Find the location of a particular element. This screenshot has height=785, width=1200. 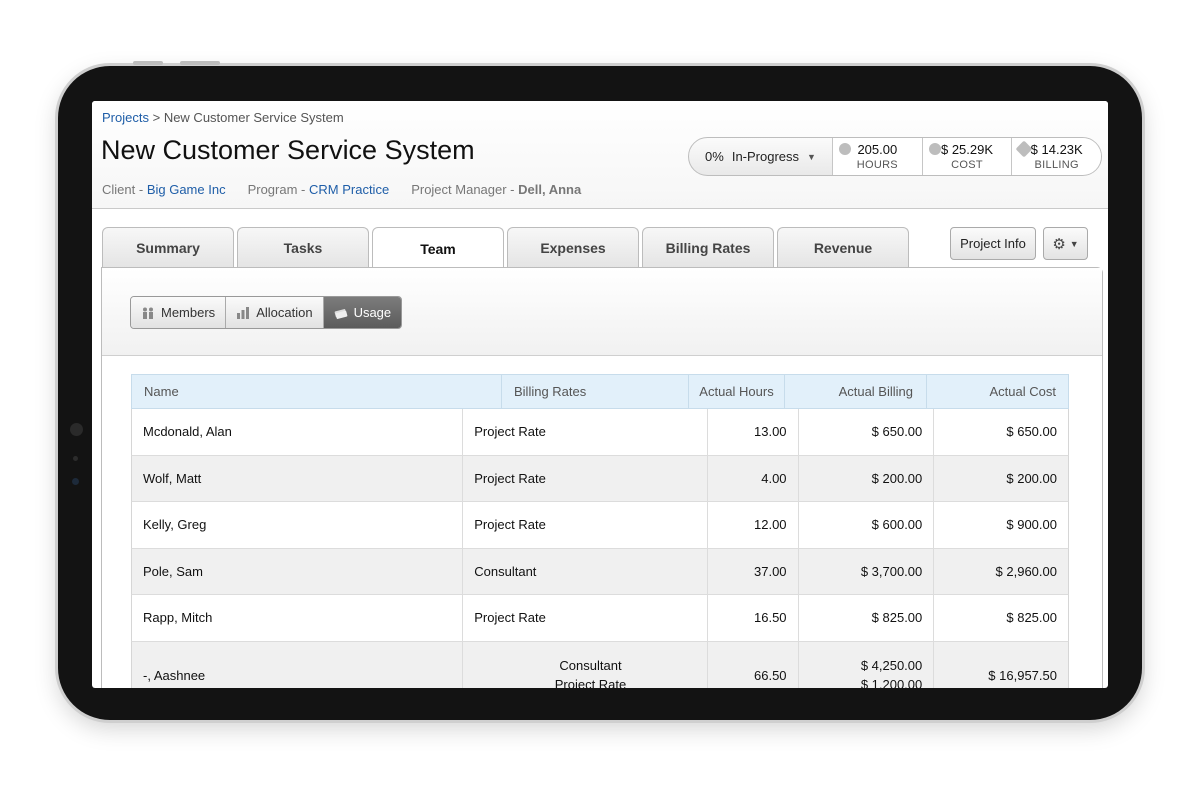

pm-label: Project Manager - is located at coordinates (463, 189).